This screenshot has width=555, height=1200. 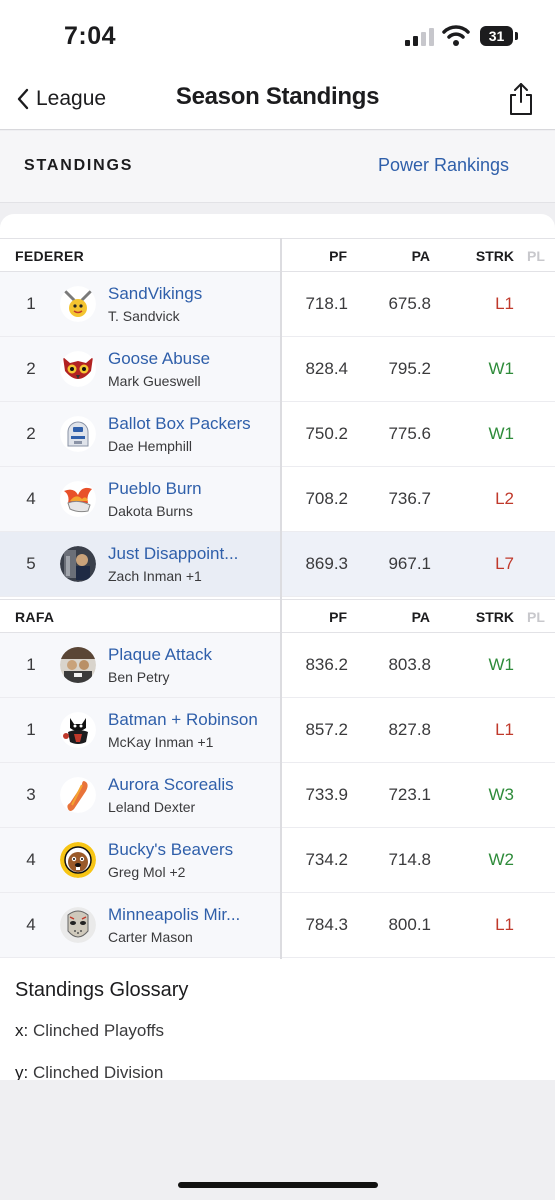 What do you see at coordinates (35, 617) in the screenshot?
I see `division-name: RAFA` at bounding box center [35, 617].